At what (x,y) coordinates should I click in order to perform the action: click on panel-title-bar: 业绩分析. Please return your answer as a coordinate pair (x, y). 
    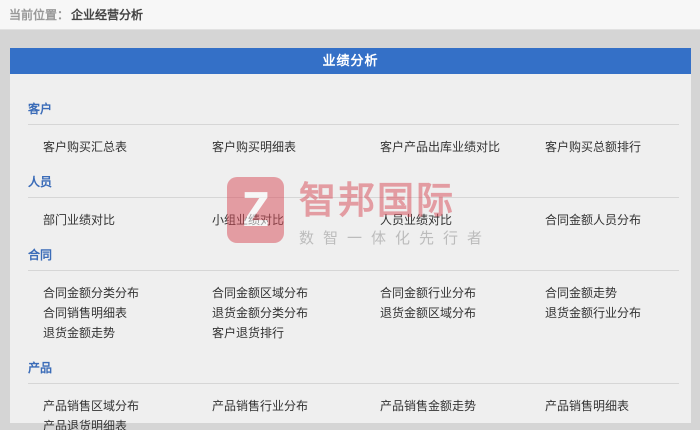
    Looking at the image, I should click on (350, 61).